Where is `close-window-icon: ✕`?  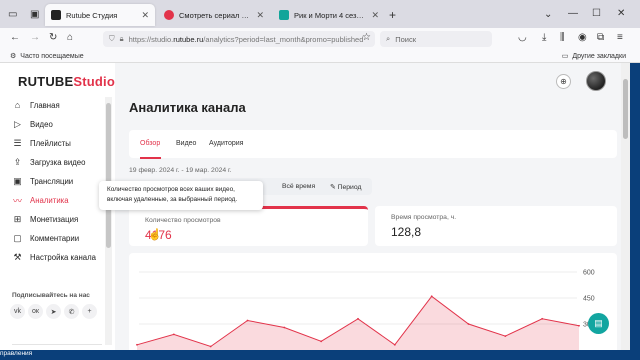 close-window-icon: ✕ is located at coordinates (621, 13).